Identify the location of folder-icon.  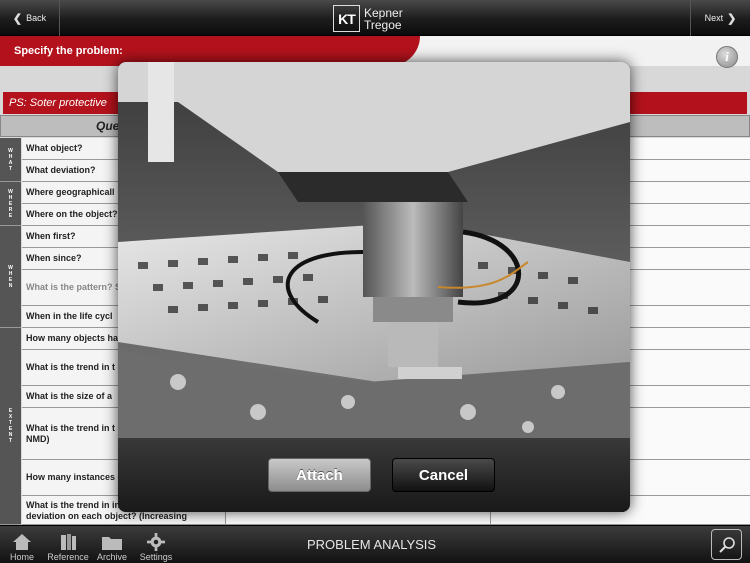
(112, 543).